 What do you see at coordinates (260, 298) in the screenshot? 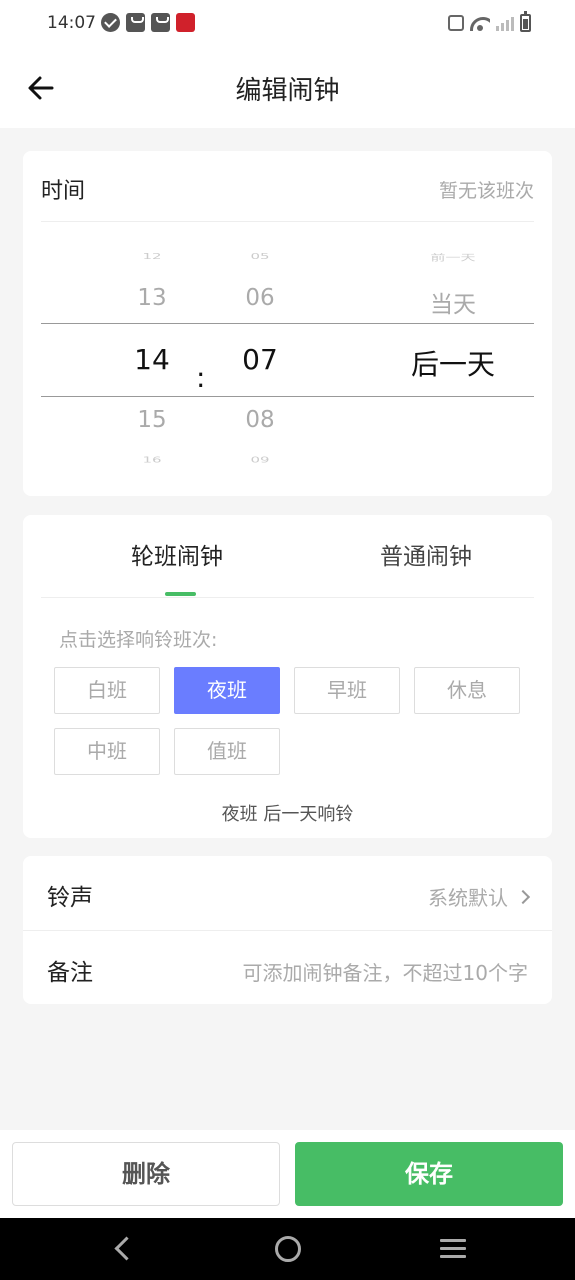
I see `minute-option: 06` at bounding box center [260, 298].